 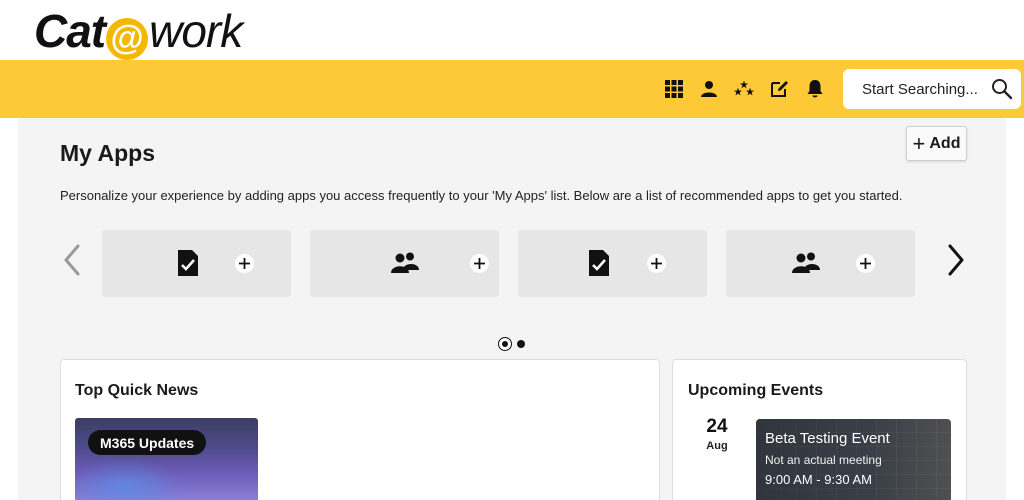 What do you see at coordinates (919, 143) in the screenshot?
I see `plus-icon: +` at bounding box center [919, 143].